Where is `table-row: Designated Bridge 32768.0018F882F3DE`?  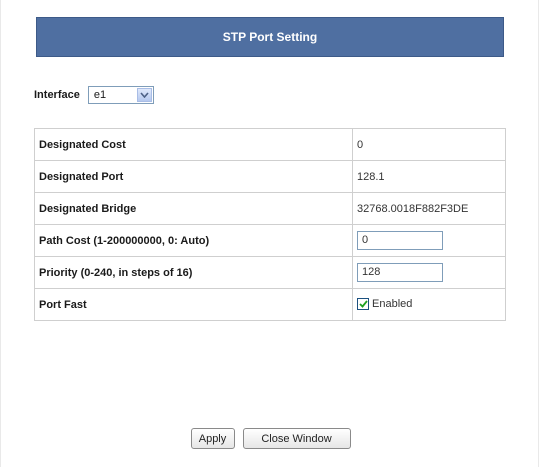
table-row: Designated Bridge 32768.0018F882F3DE is located at coordinates (270, 208).